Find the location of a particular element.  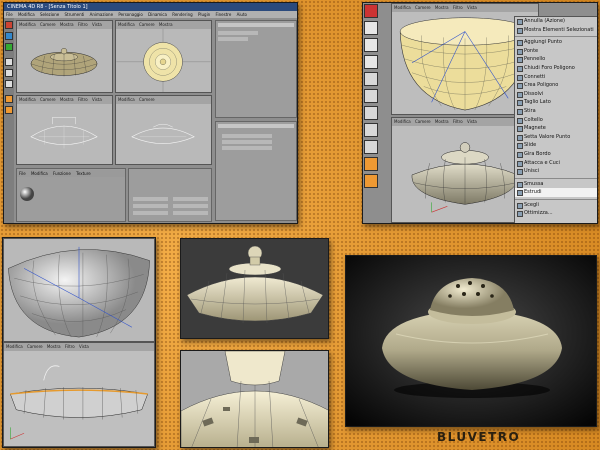

ctx-gira-bordo: Gira Bordo is located at coordinates (556, 154).